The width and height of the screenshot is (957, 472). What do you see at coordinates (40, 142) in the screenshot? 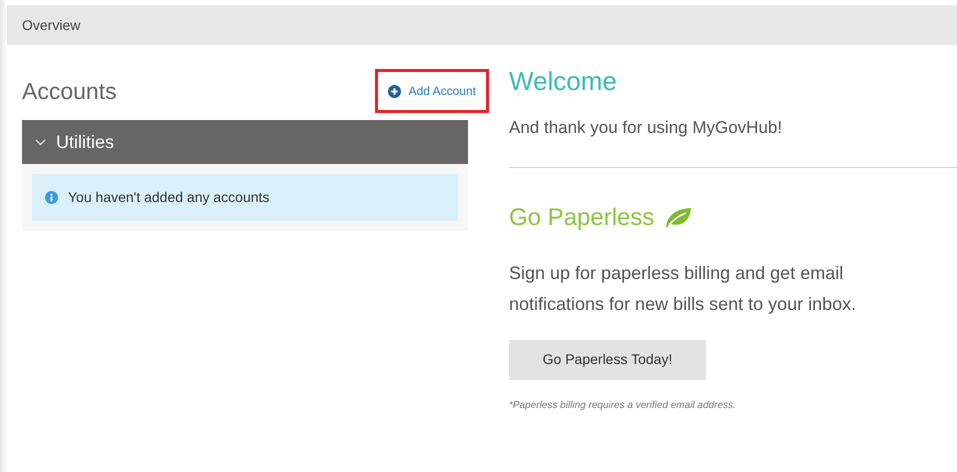
I see `chevron-icon` at bounding box center [40, 142].